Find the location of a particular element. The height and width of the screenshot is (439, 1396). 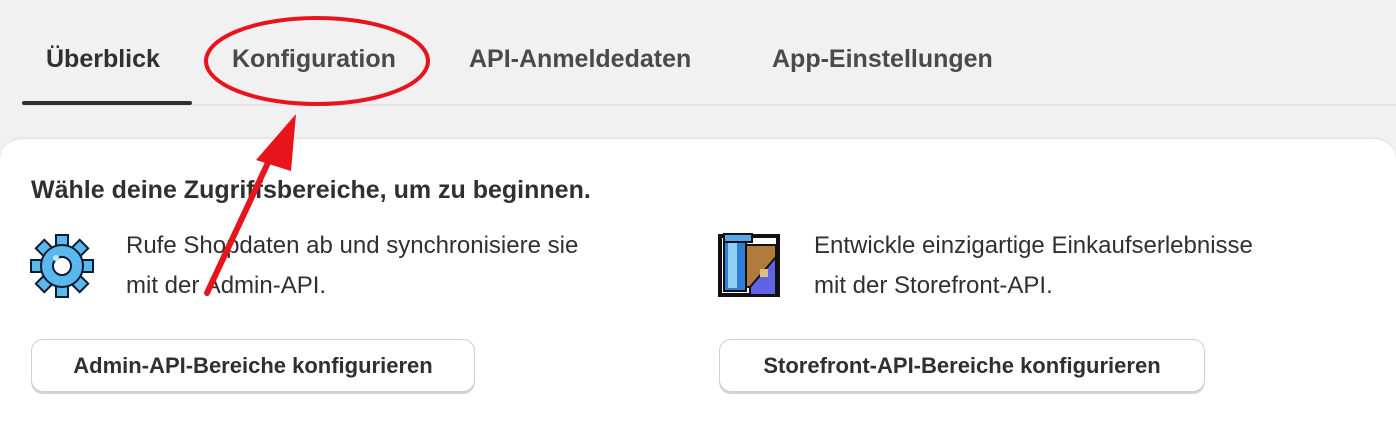

configure-admin-api-scopes-button: Admin-API-Bereiche konfigurieren is located at coordinates (253, 365).